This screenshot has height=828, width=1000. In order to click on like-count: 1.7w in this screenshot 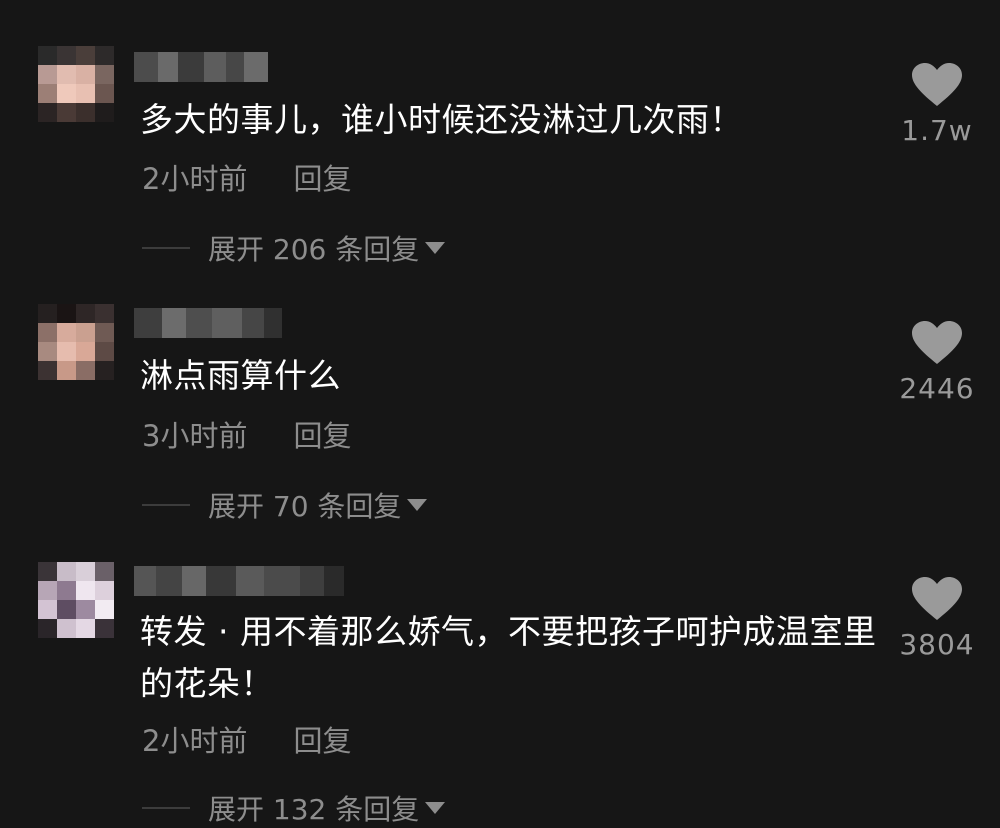, I will do `click(937, 130)`.